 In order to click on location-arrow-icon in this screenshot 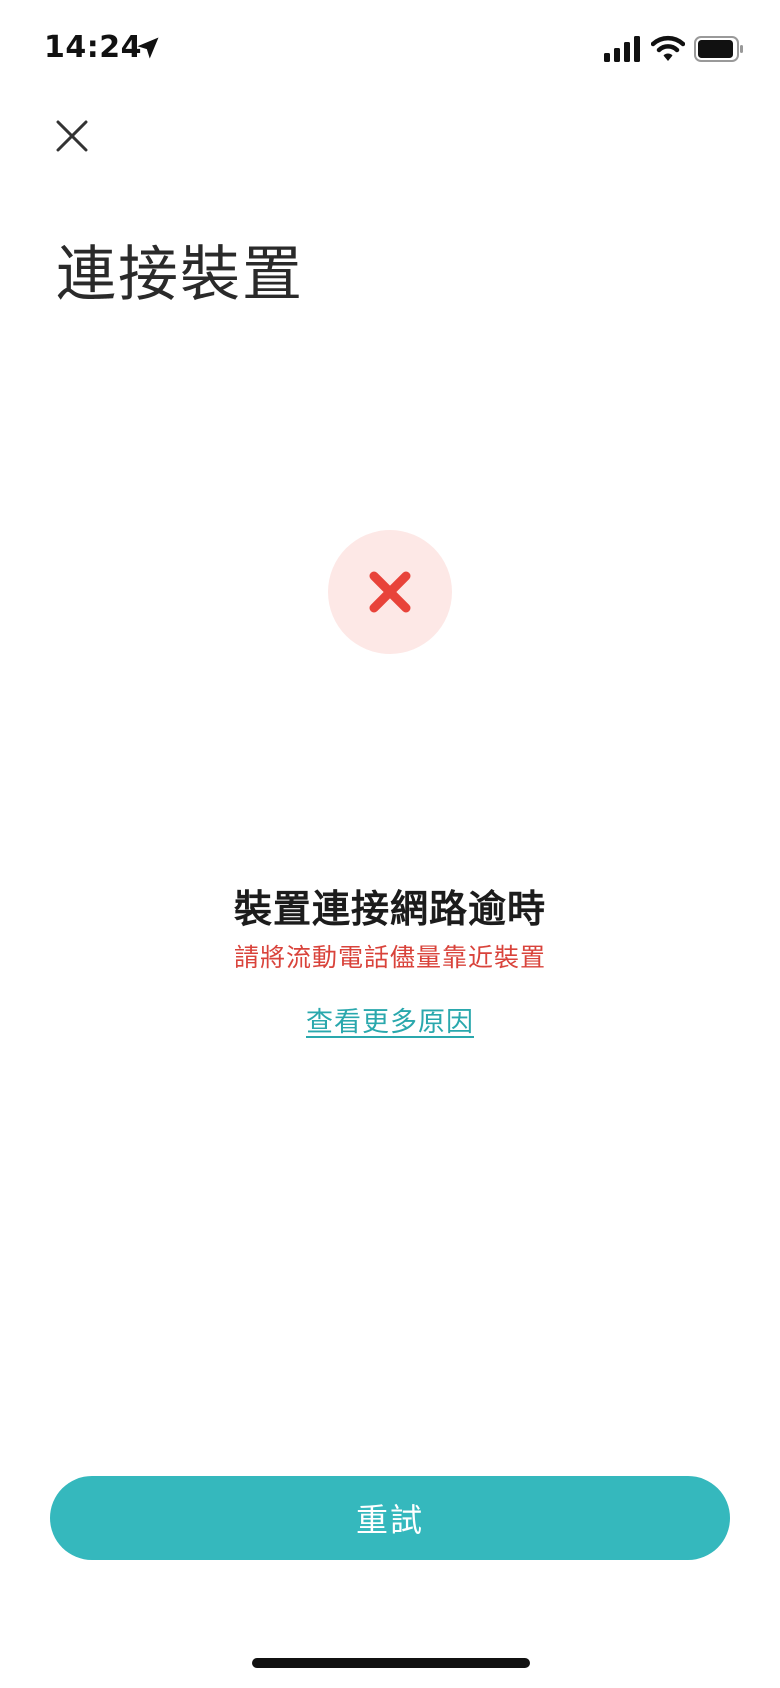, I will do `click(148, 48)`.